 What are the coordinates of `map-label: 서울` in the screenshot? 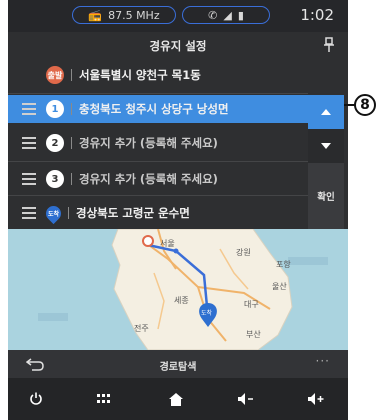 It's located at (167, 243).